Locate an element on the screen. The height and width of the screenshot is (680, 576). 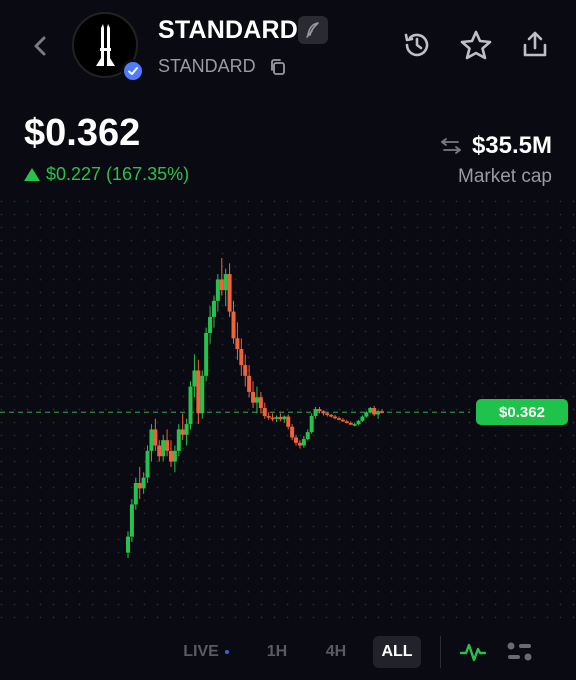
favorite-button is located at coordinates (476, 45).